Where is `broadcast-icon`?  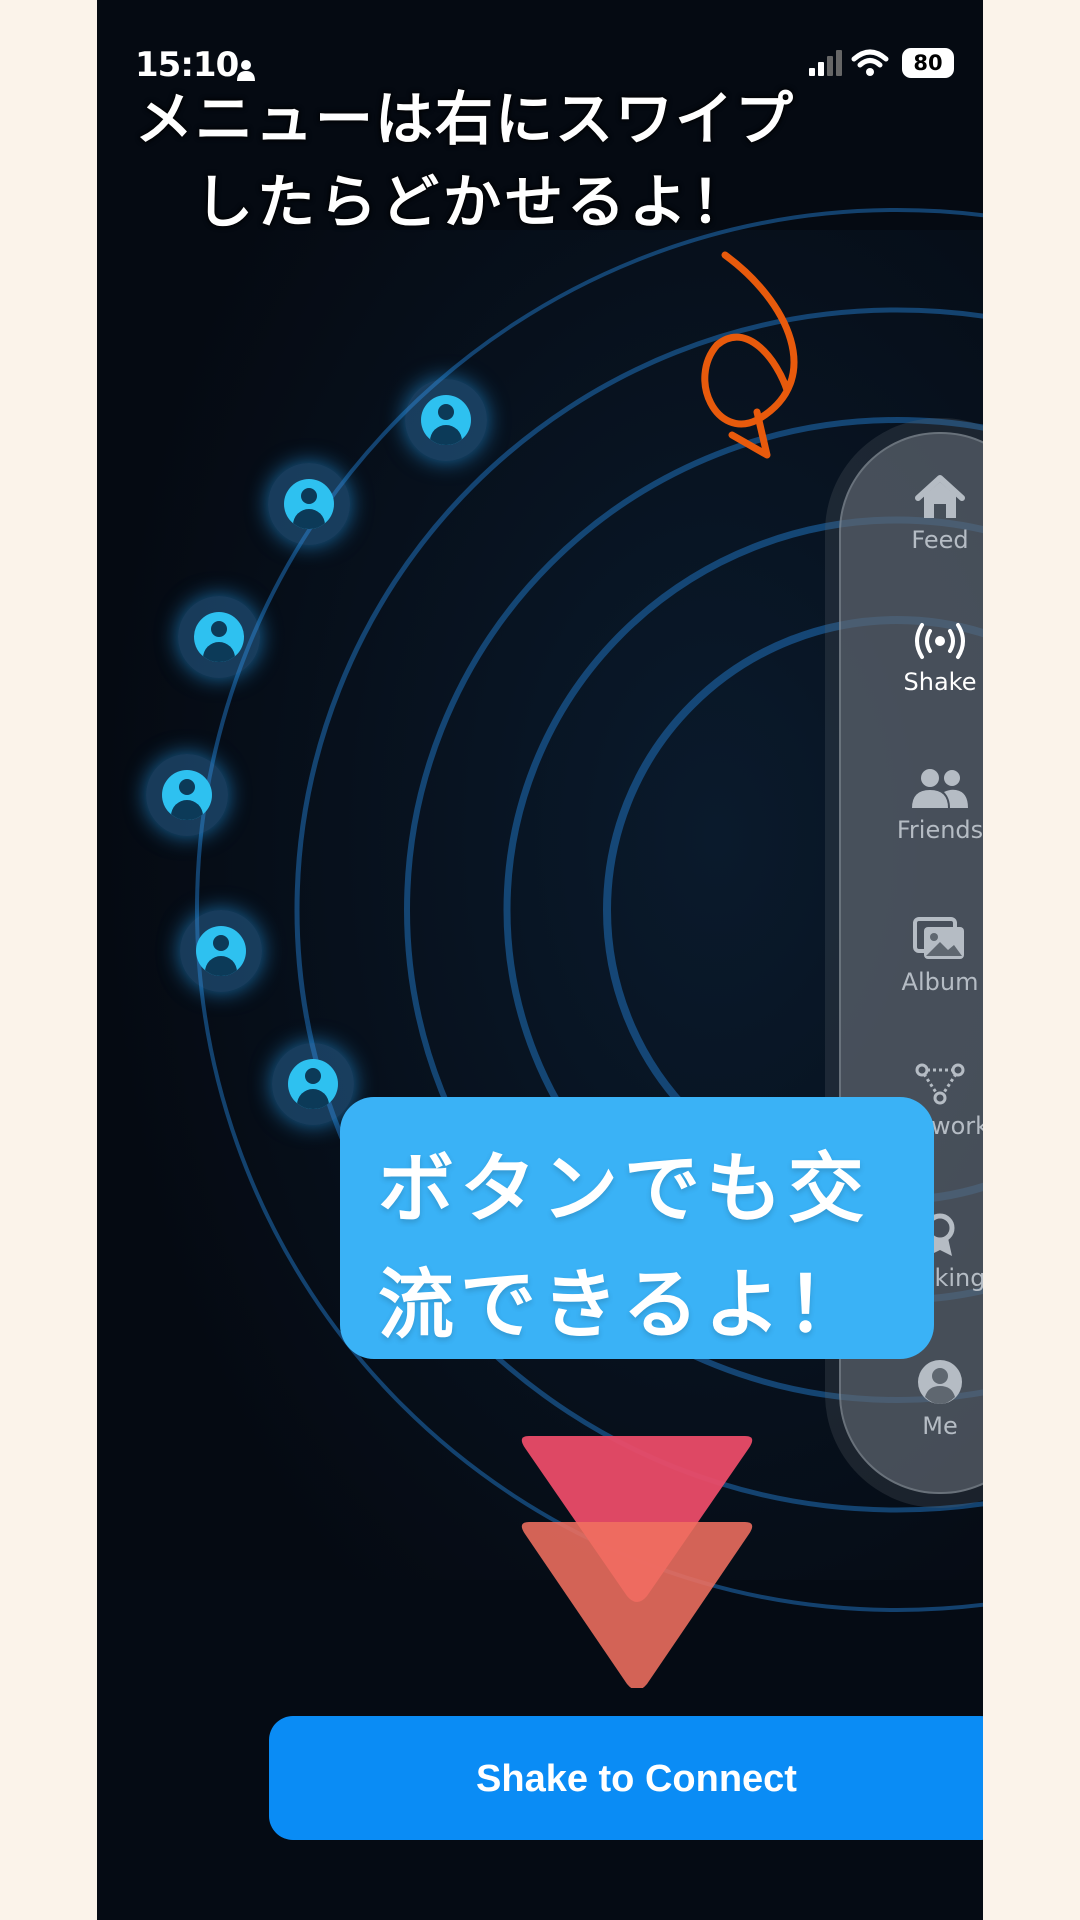 broadcast-icon is located at coordinates (940, 641).